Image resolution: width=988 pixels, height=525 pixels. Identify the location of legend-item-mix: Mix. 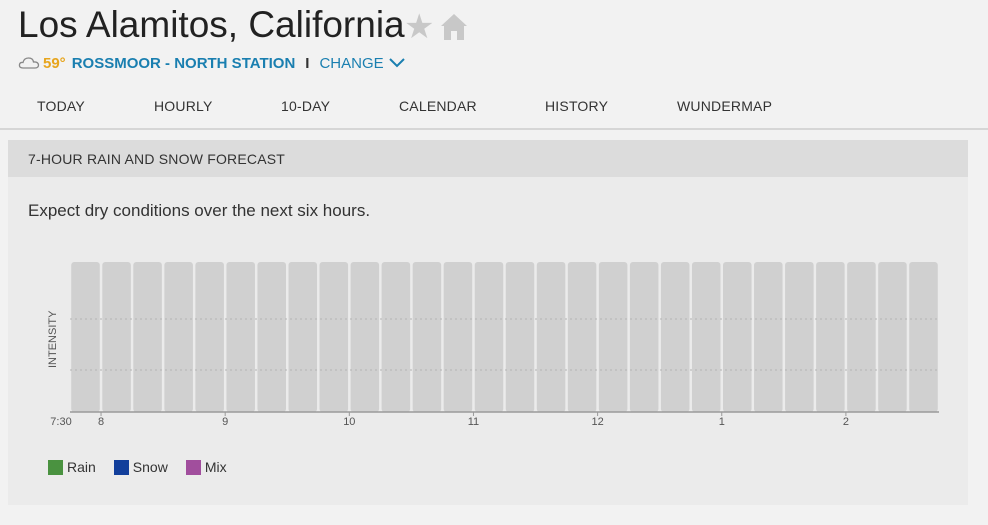
(206, 467).